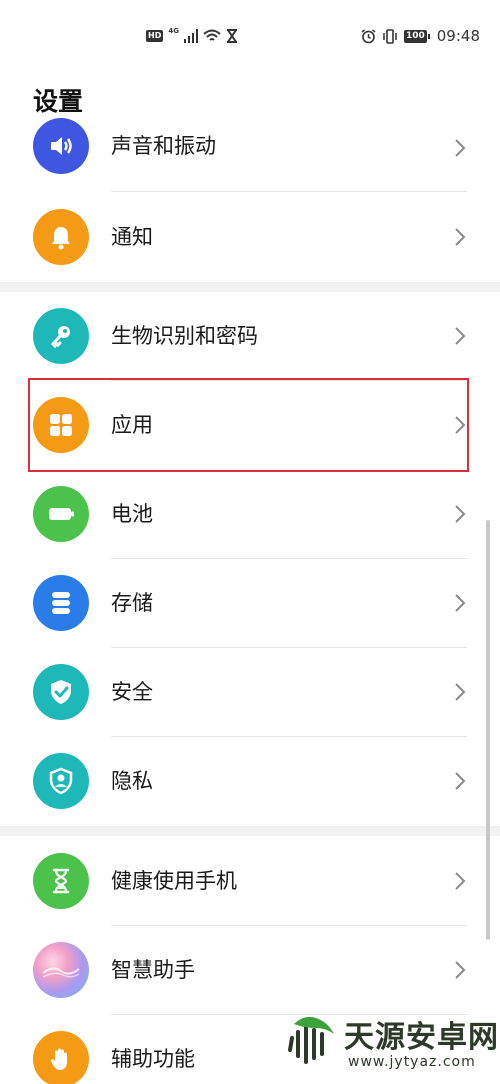 This screenshot has height=1084, width=500. Describe the element at coordinates (421, 1037) in the screenshot. I see `watermark-text: 天源安卓网` at that location.